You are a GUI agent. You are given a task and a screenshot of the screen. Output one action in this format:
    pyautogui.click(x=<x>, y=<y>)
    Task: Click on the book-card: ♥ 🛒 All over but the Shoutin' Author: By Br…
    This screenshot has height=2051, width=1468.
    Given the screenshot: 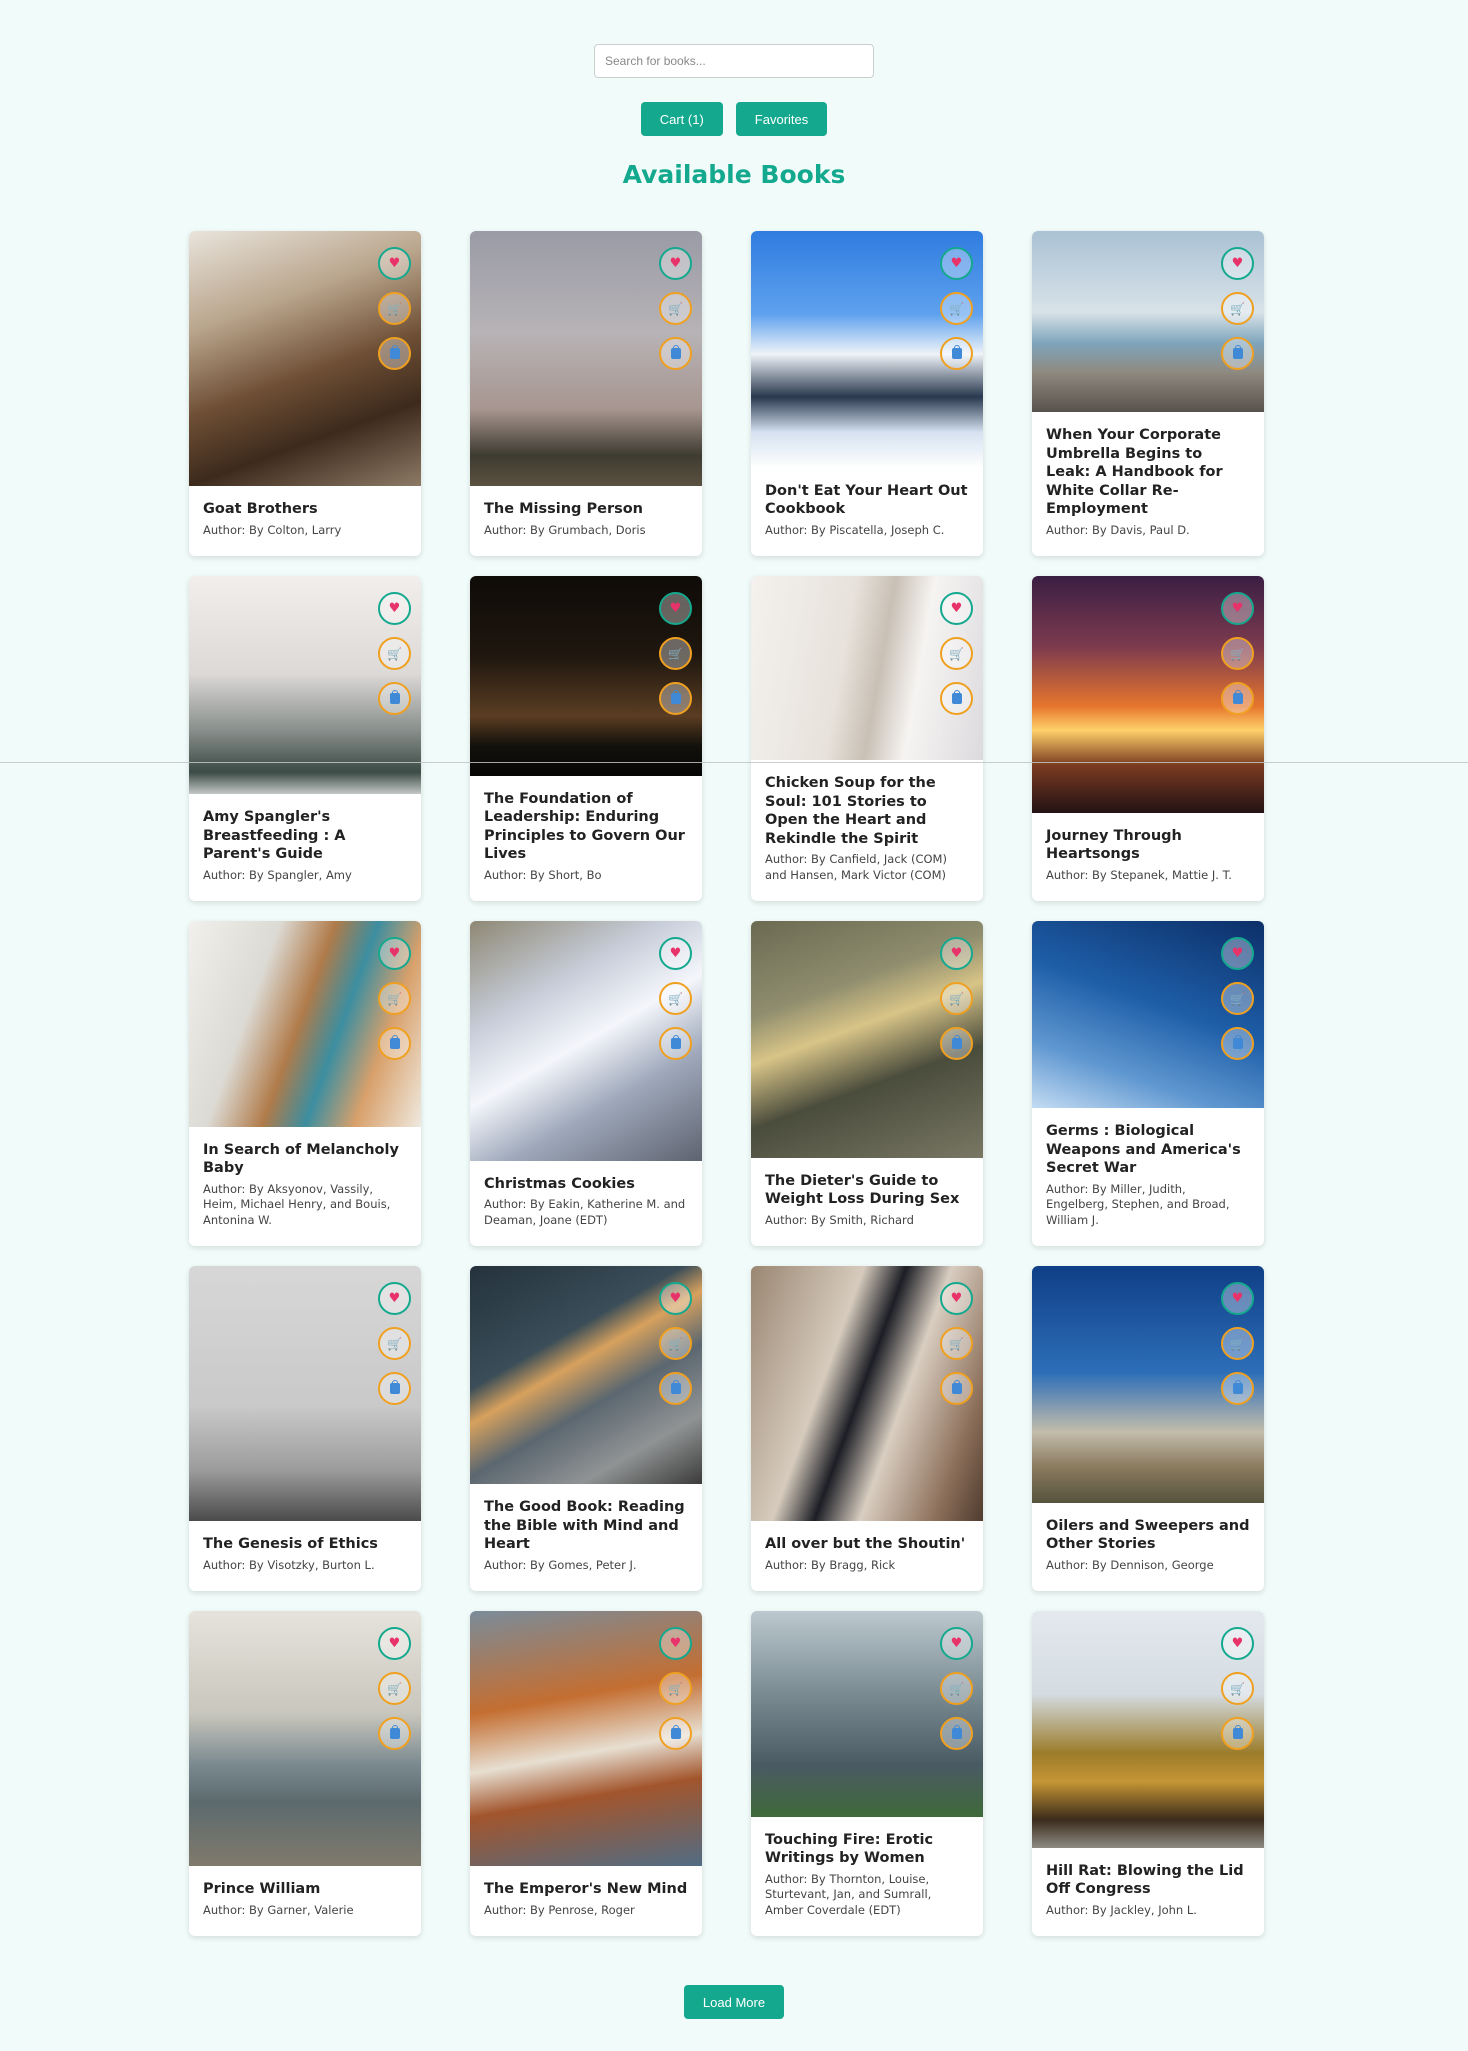 What is the action you would take?
    pyautogui.click(x=867, y=1428)
    